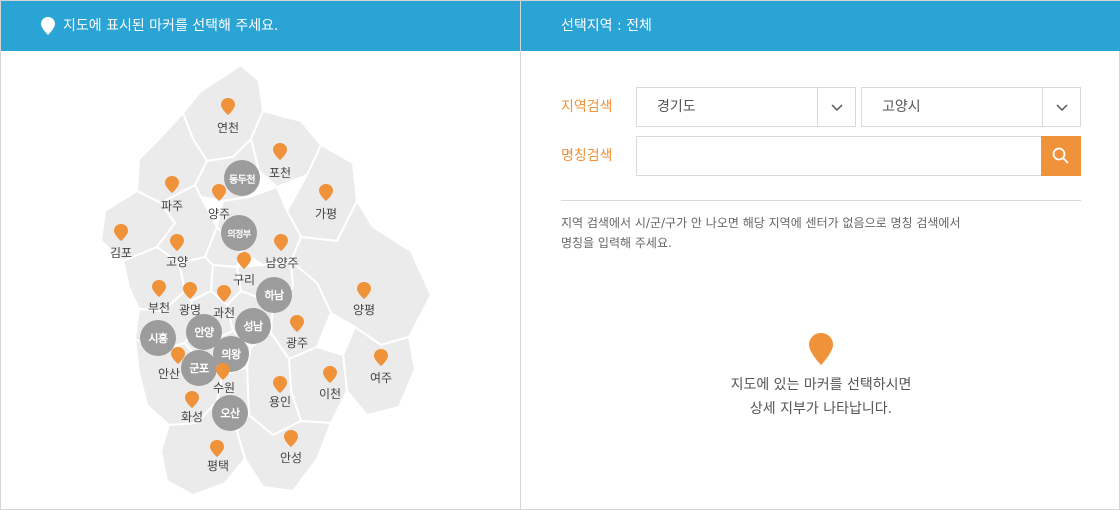 The image size is (1120, 510). What do you see at coordinates (901, 107) in the screenshot?
I see `city-select-value: 고양시` at bounding box center [901, 107].